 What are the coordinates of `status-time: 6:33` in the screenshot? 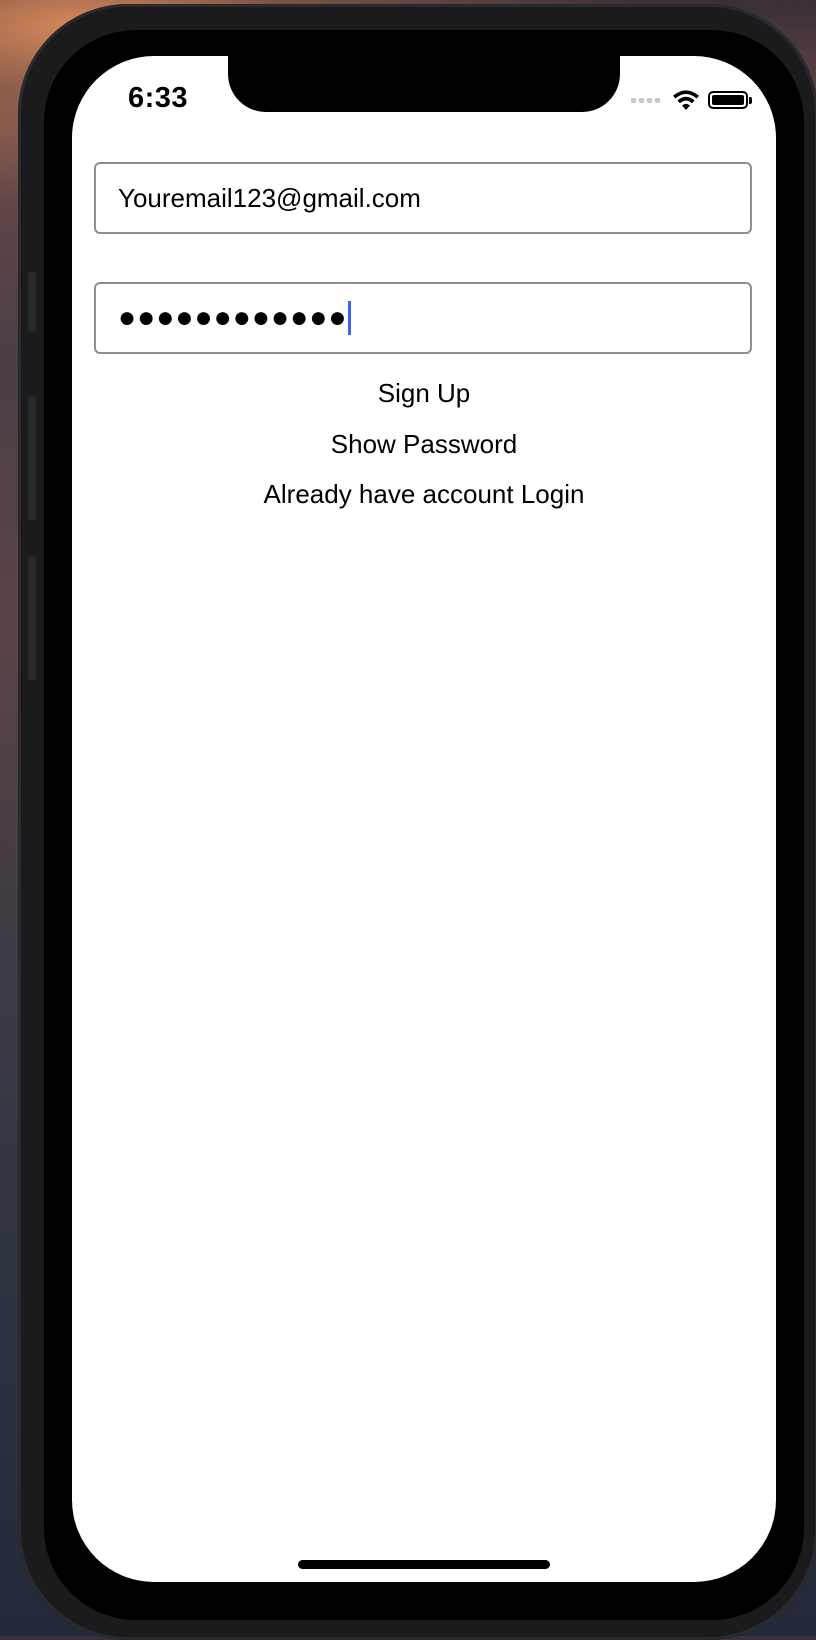 It's located at (158, 98).